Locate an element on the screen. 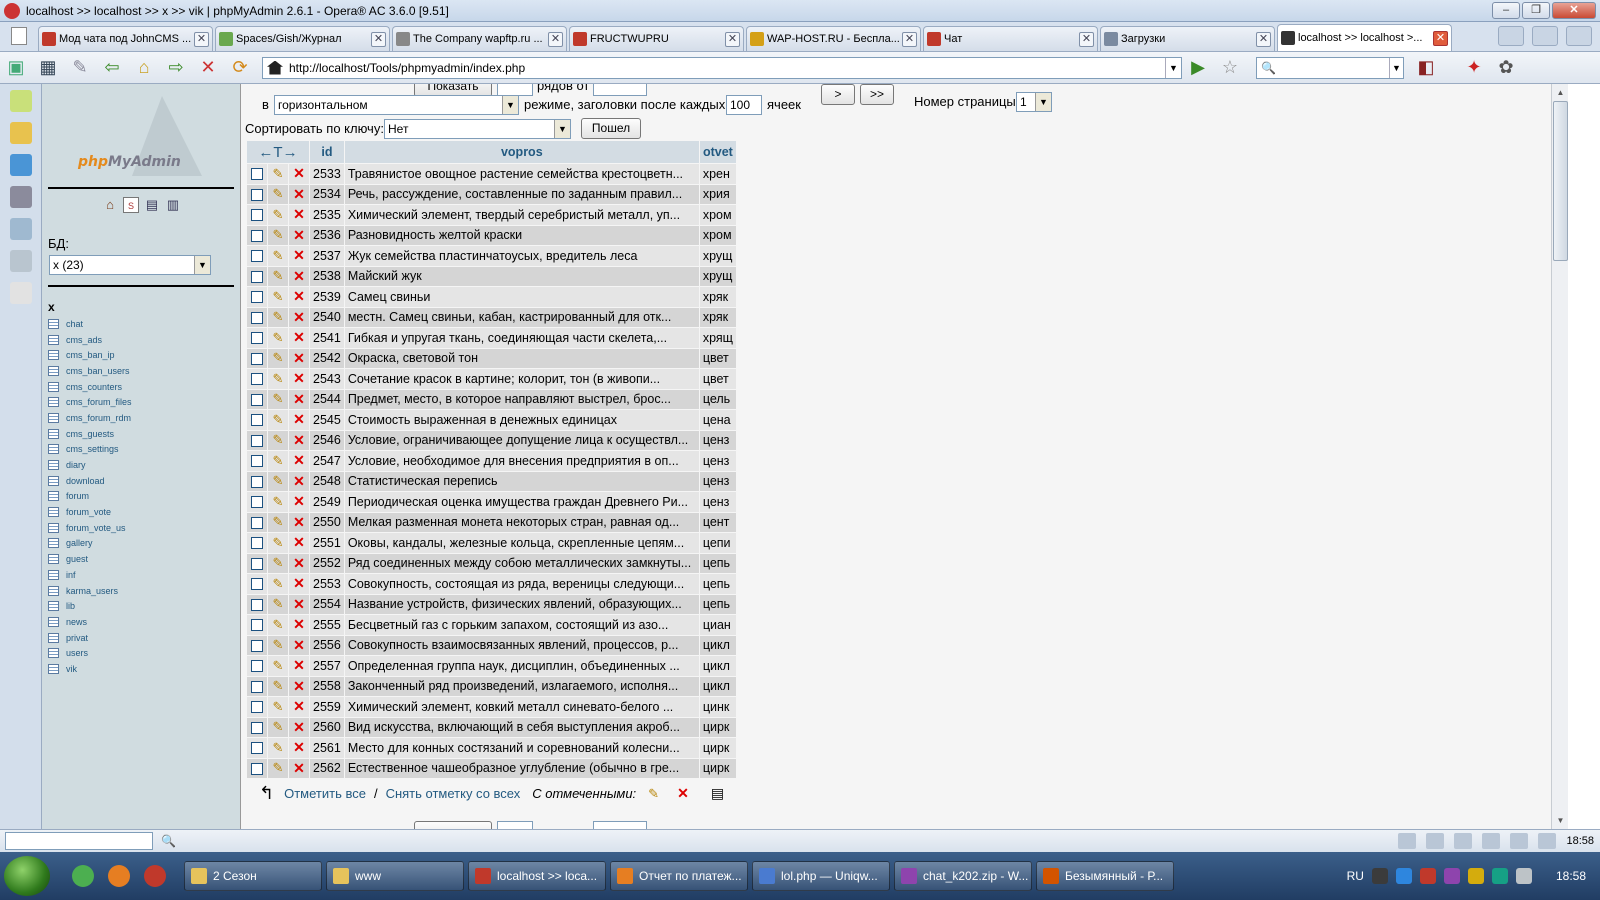 Image resolution: width=1600 pixels, height=900 pixels. repeat-headers-input: 100 is located at coordinates (744, 105).